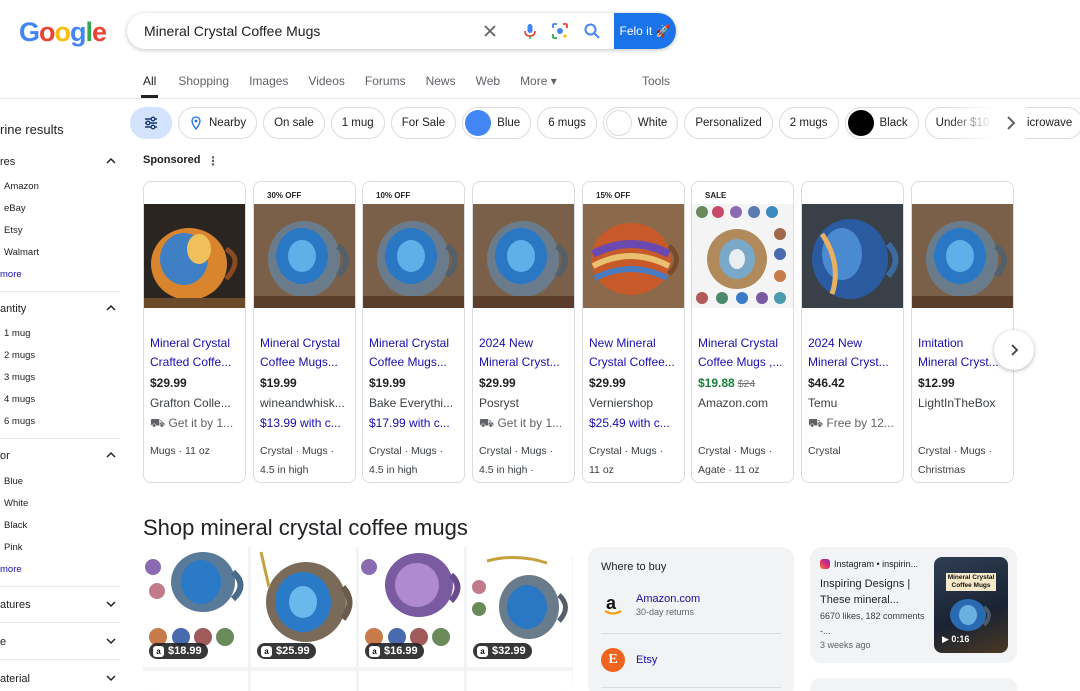  Describe the element at coordinates (488, 86) in the screenshot. I see `tab-web: Web` at that location.